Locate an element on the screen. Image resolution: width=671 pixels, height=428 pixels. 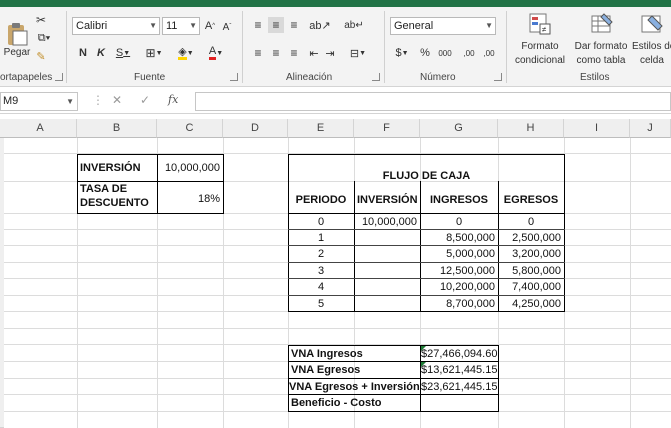
cashflow-periodo: 0 is located at coordinates (321, 222).